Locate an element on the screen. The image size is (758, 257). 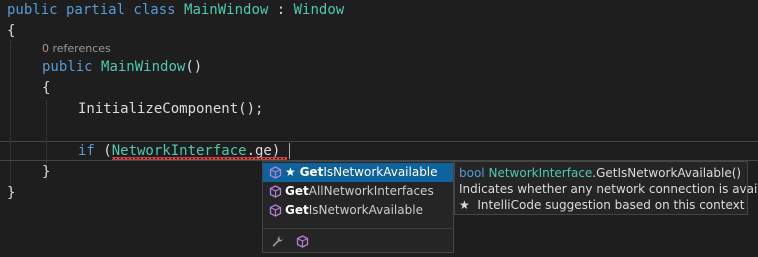
code-token: : is located at coordinates (281, 10).